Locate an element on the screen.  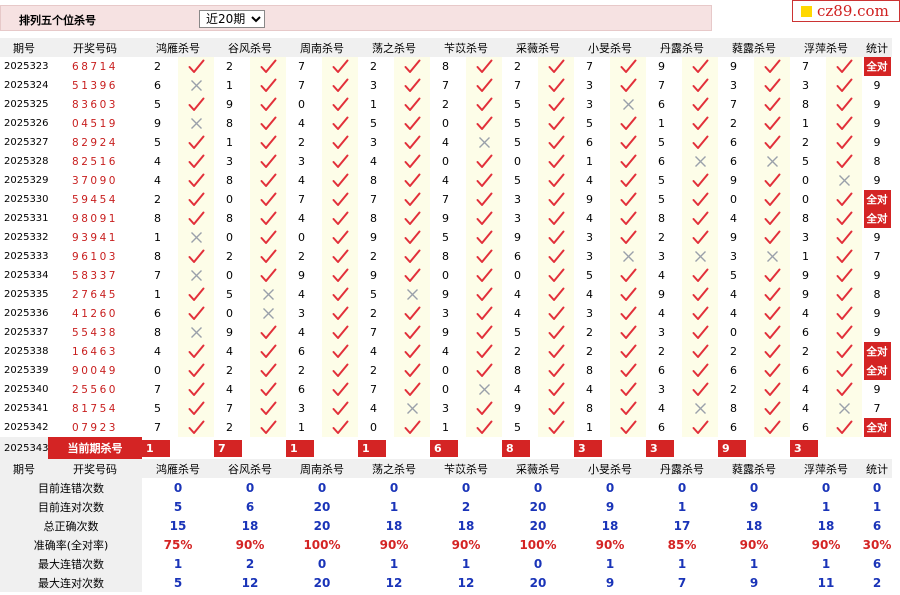
summary-value: 20 is located at coordinates (538, 506).